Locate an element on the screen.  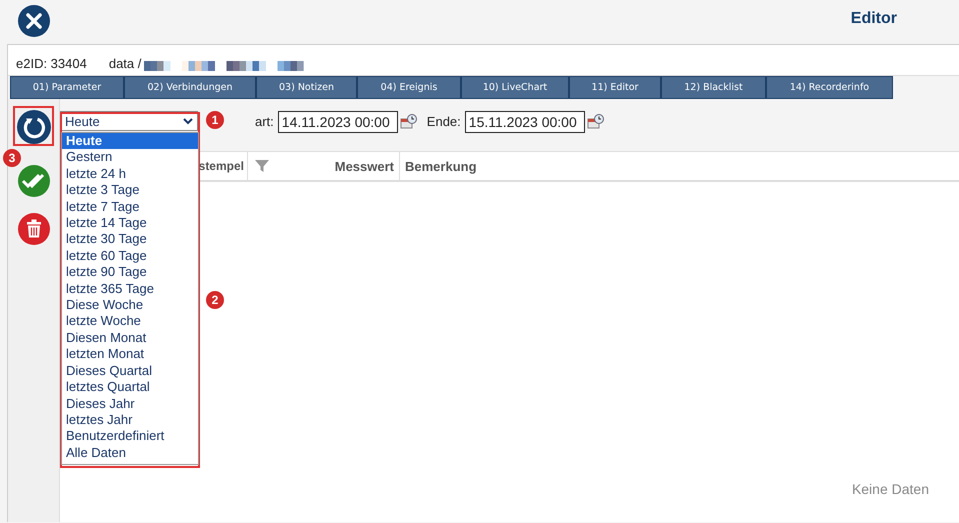
confirm-button is located at coordinates (33, 181).